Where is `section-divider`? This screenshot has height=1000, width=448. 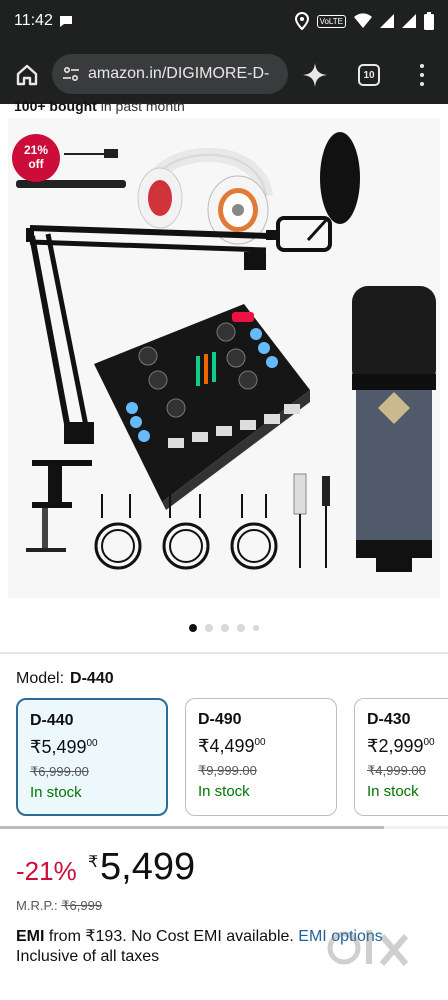
section-divider is located at coordinates (224, 653).